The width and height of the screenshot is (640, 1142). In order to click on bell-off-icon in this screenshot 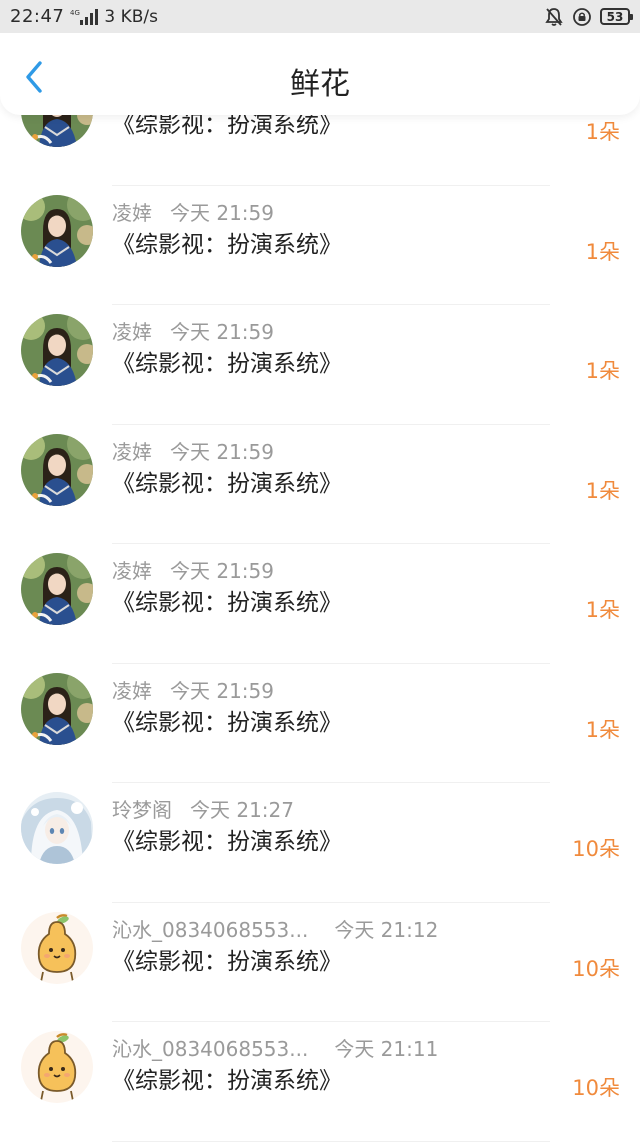, I will do `click(554, 17)`.